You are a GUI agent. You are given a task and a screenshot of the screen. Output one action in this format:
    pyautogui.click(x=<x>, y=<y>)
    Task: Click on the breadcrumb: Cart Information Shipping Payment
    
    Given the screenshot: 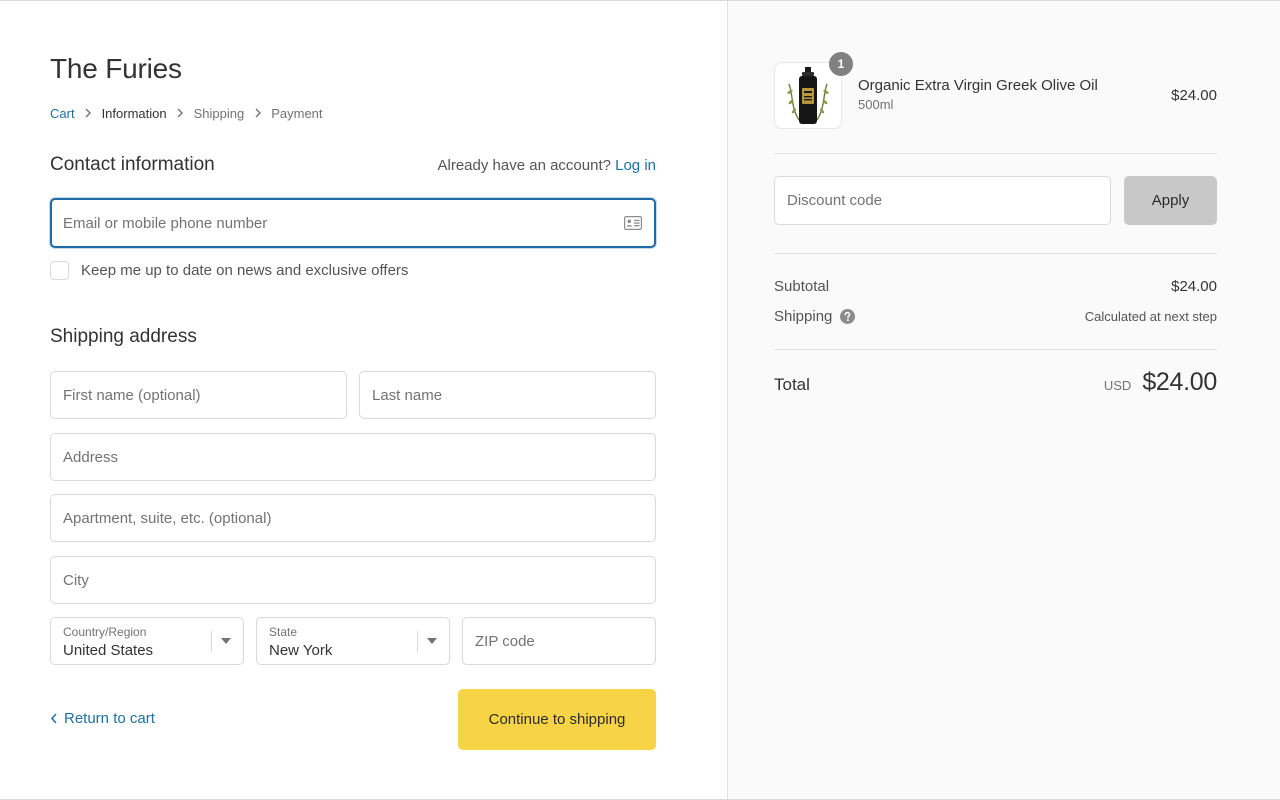 What is the action you would take?
    pyautogui.click(x=186, y=113)
    